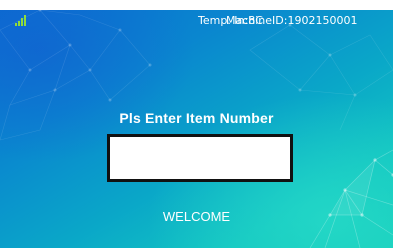  What do you see at coordinates (292, 20) in the screenshot?
I see `machine-id-readout: MachineID:1902150001` at bounding box center [292, 20].